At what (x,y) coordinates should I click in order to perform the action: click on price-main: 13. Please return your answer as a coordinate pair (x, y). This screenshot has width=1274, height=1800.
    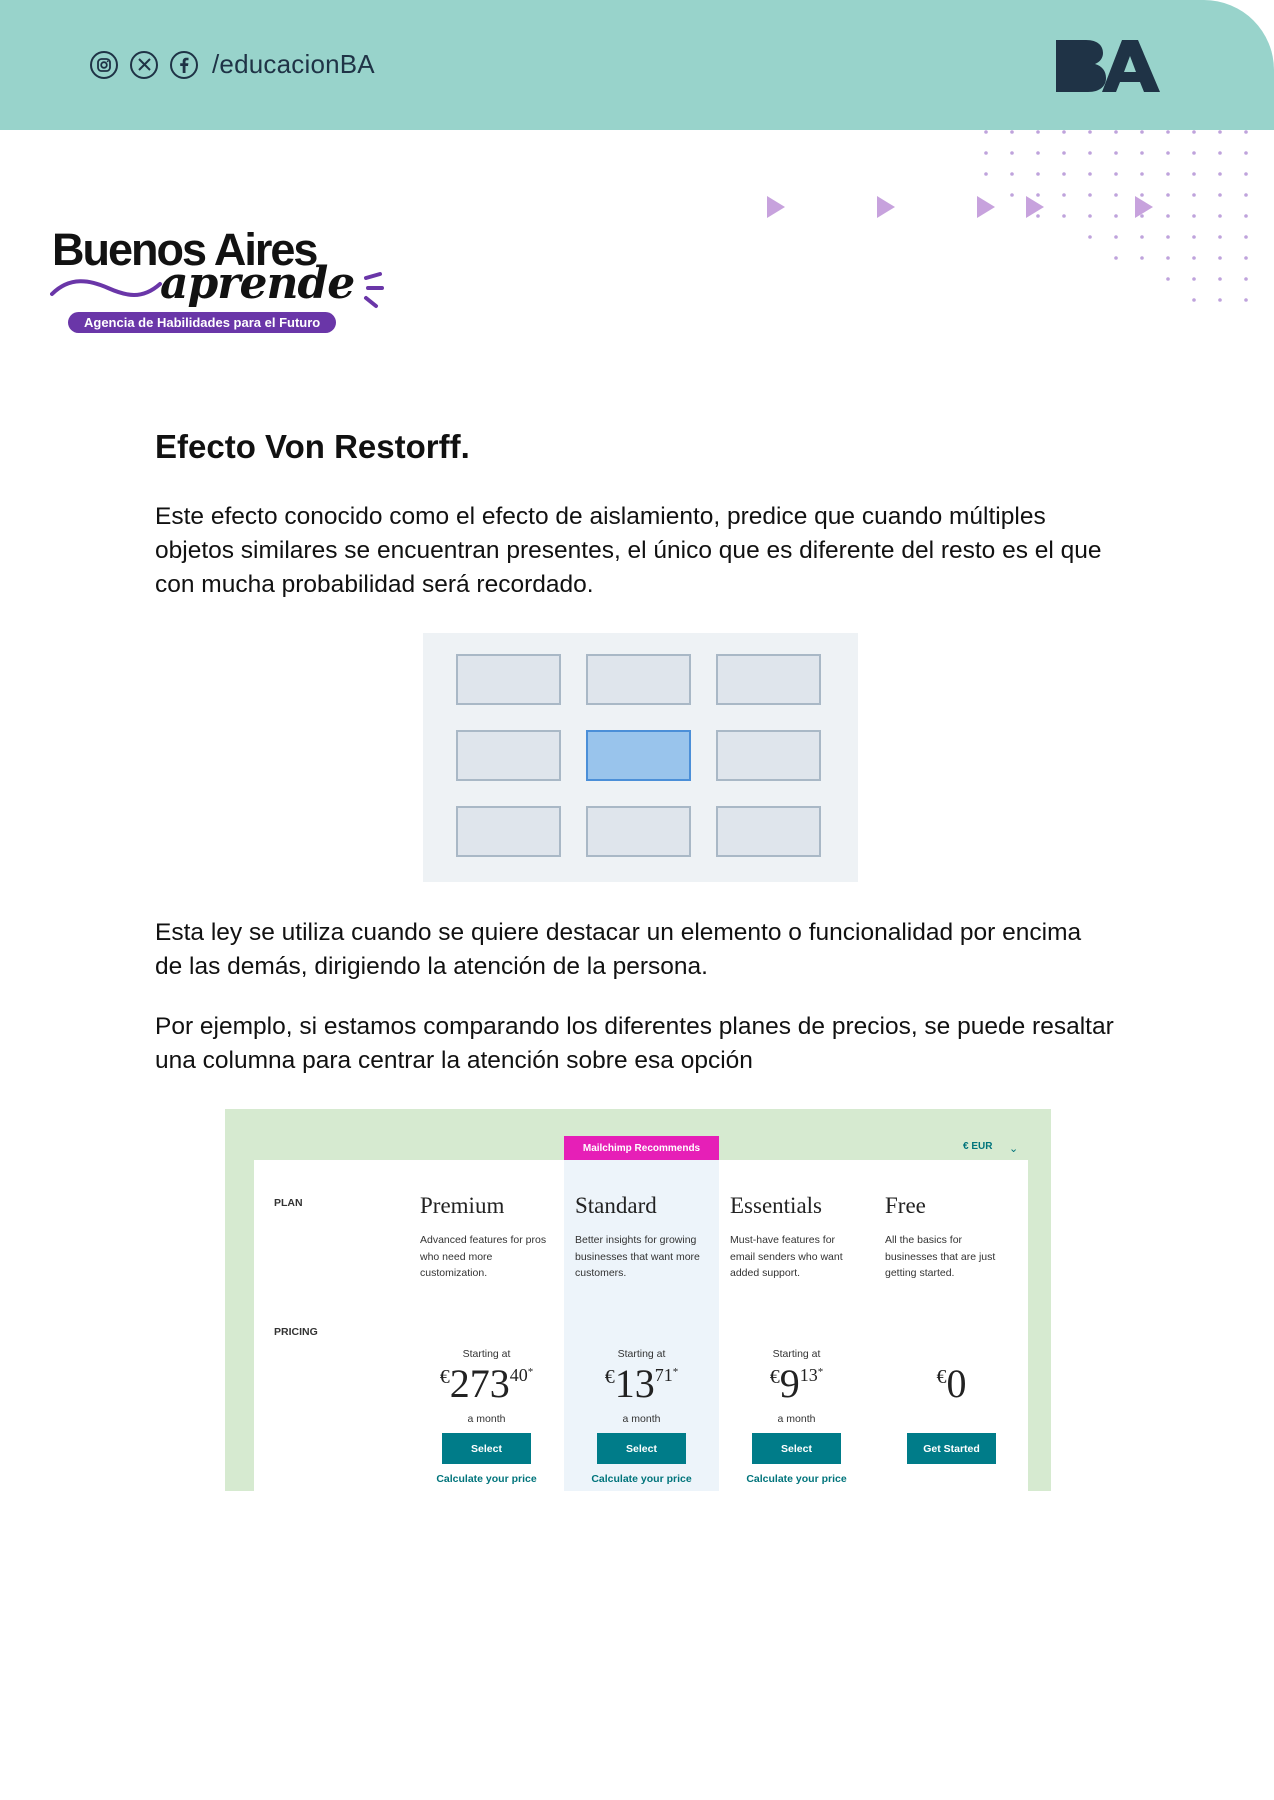
    Looking at the image, I should click on (634, 1383).